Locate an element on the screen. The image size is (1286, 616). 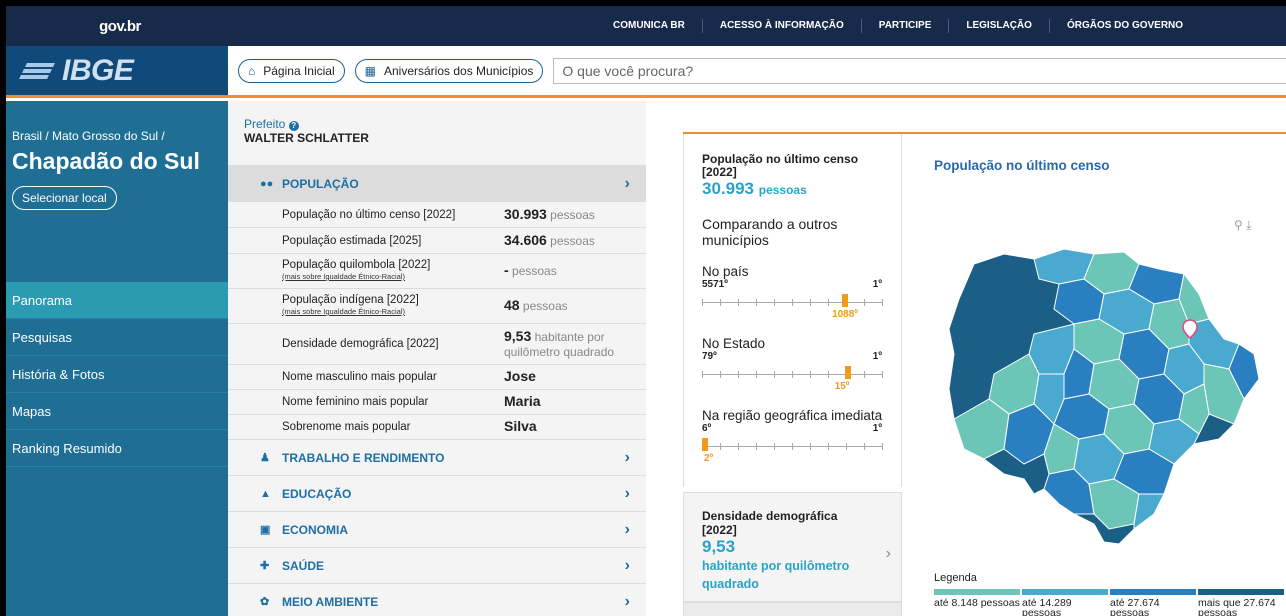
row-label: Nome feminino mais popular is located at coordinates (355, 402).